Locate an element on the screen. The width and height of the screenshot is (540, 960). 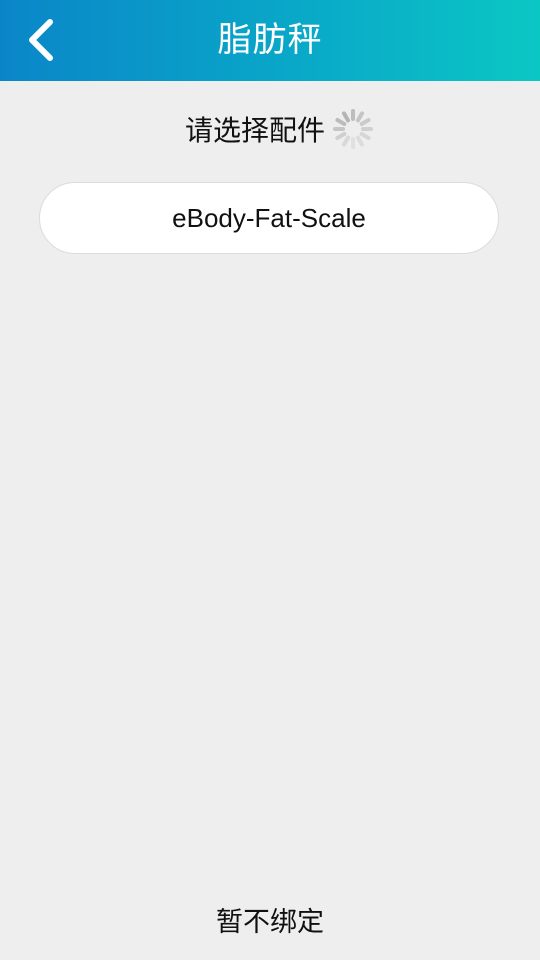
device-name: eBody-Fat-Scale is located at coordinates (269, 217).